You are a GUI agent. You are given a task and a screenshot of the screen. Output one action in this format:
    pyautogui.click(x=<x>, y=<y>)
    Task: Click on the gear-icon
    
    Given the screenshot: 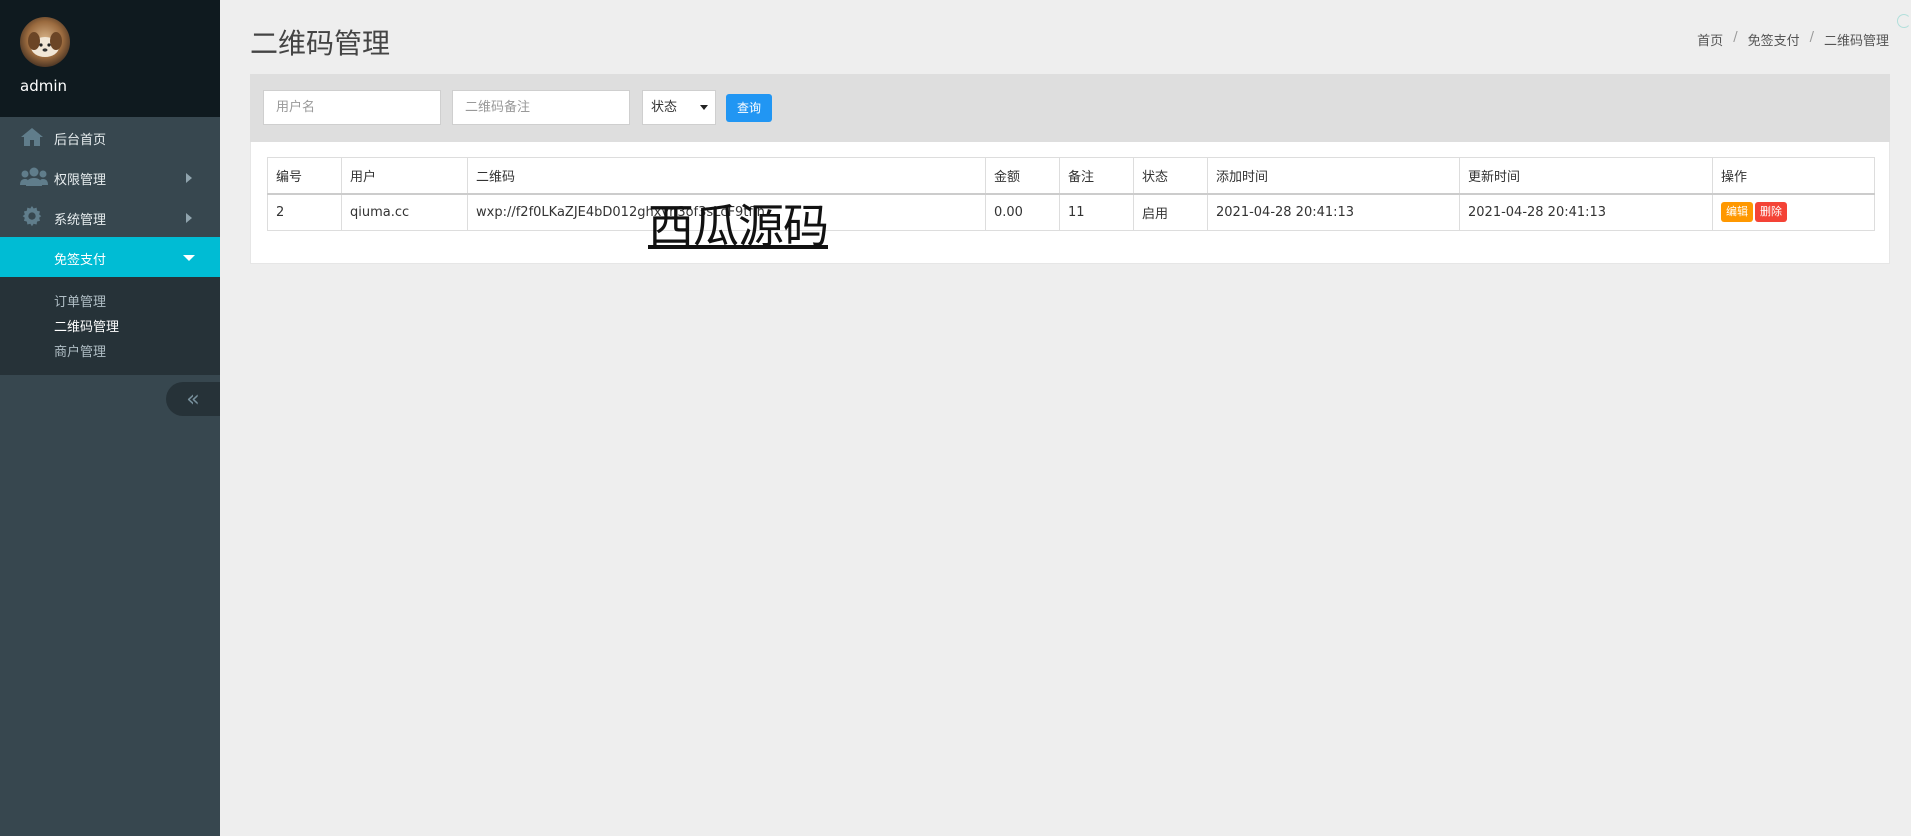 What is the action you would take?
    pyautogui.click(x=32, y=217)
    